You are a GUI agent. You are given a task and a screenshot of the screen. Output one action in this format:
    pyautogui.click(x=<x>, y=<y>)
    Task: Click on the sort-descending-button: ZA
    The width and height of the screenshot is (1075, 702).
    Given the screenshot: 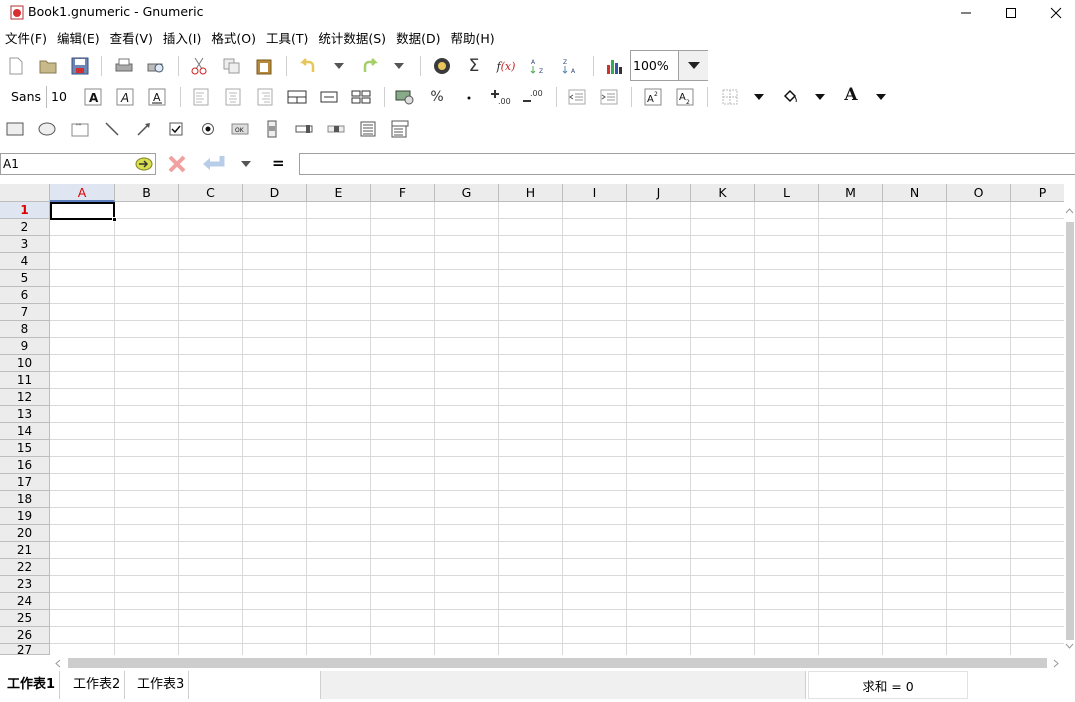 What is the action you would take?
    pyautogui.click(x=570, y=66)
    